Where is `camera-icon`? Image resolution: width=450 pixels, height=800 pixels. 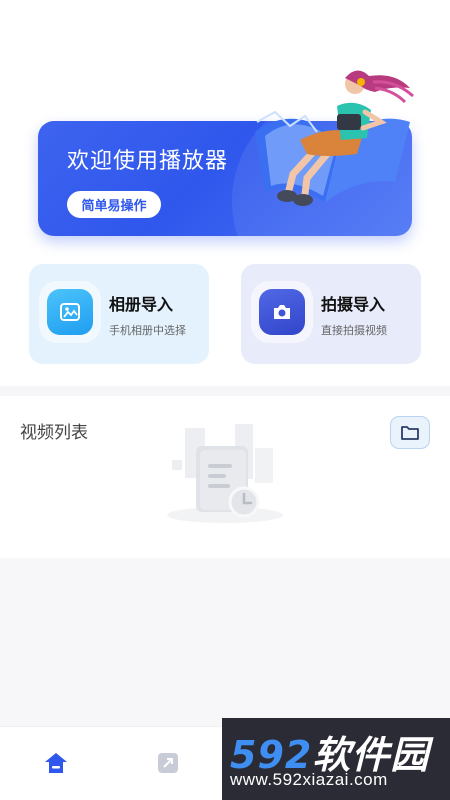
camera-icon is located at coordinates (282, 312).